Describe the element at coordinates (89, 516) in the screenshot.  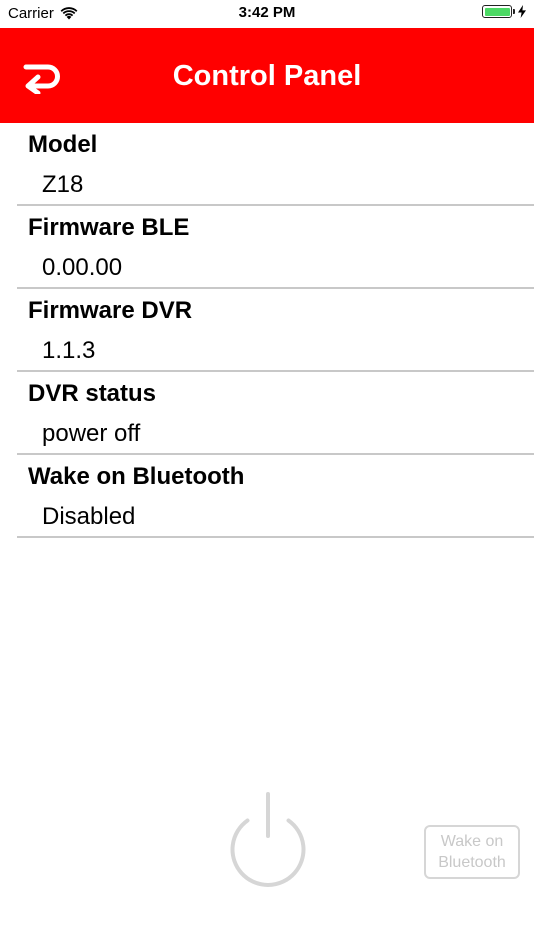
I see `row-value: Disabled` at that location.